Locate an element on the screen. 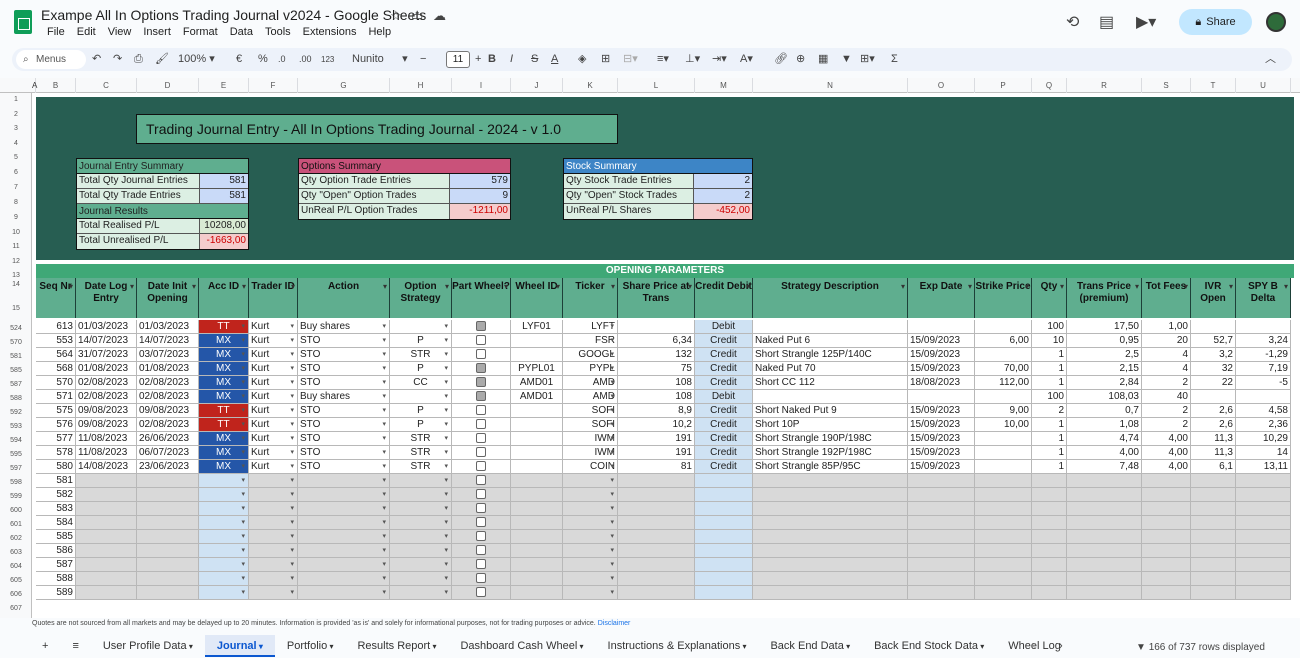  table-cell: 583 is located at coordinates (56, 509).